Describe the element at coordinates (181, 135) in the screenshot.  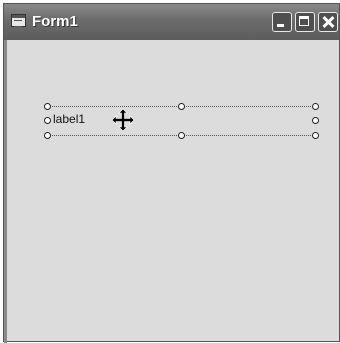
I see `resize-handle-bottom-middle` at that location.